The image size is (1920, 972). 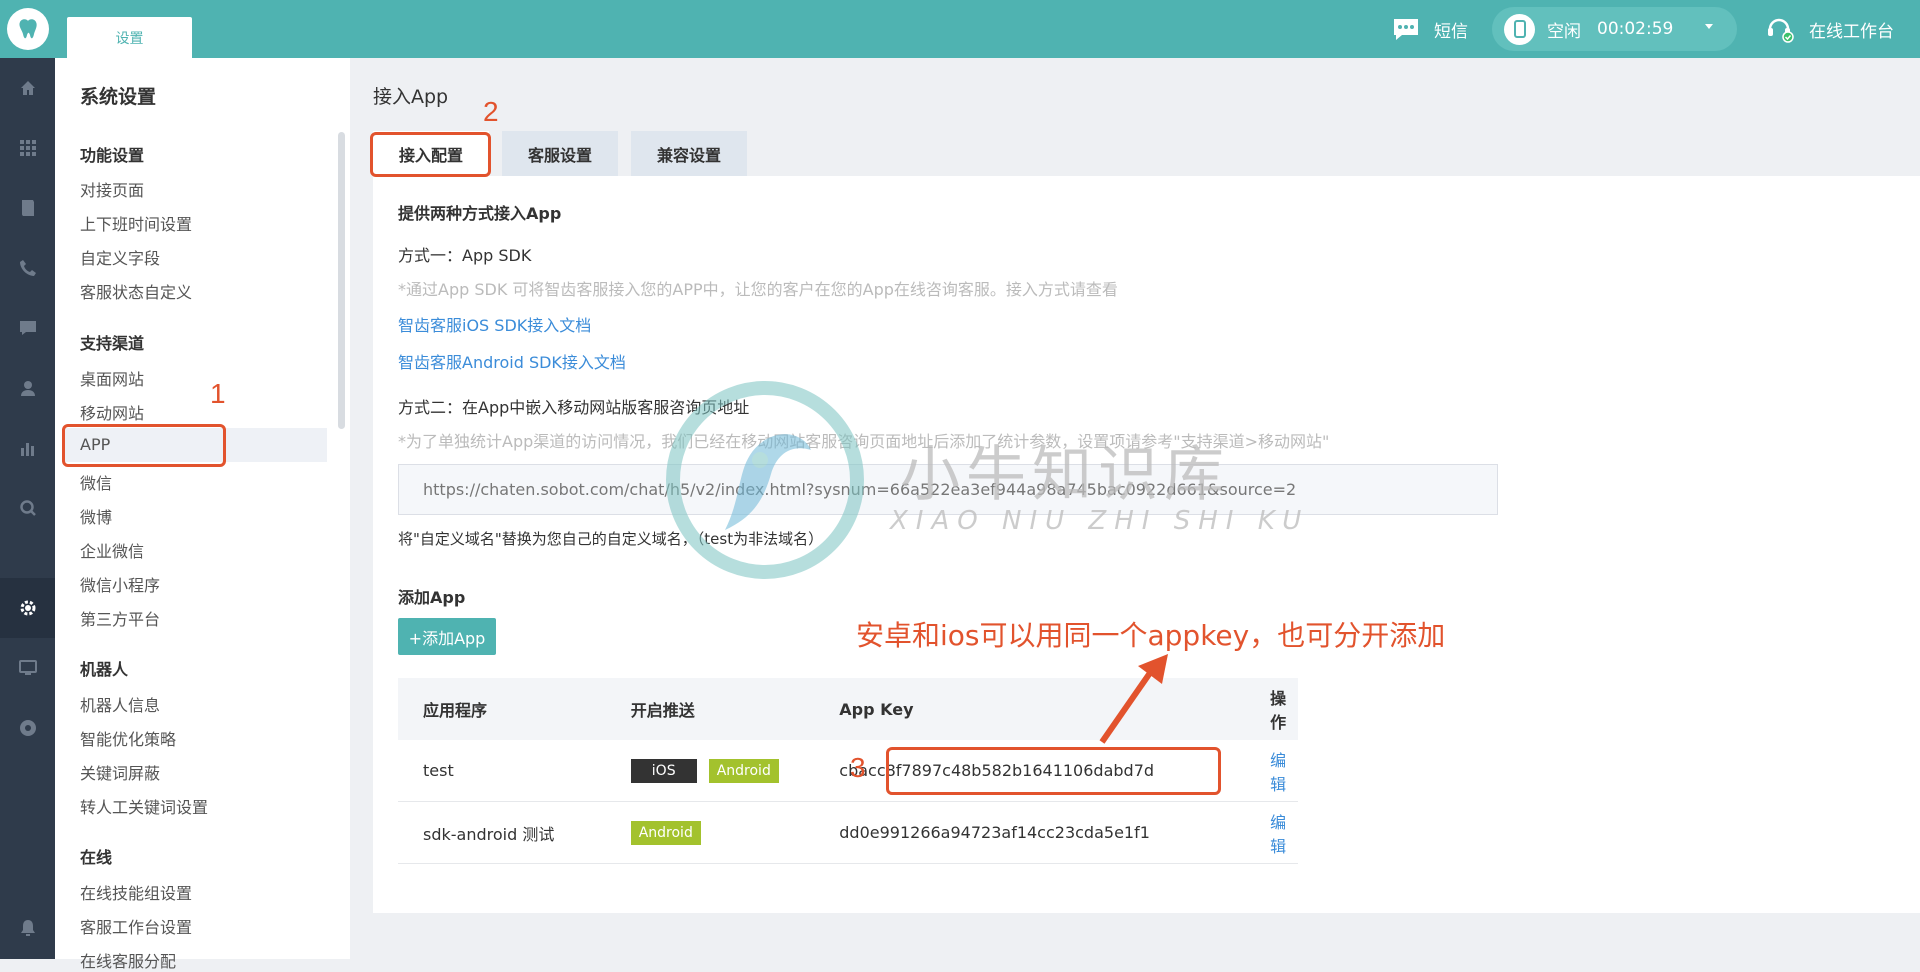 What do you see at coordinates (112, 550) in the screenshot?
I see `sidebar-item-wecom: 企业微信` at bounding box center [112, 550].